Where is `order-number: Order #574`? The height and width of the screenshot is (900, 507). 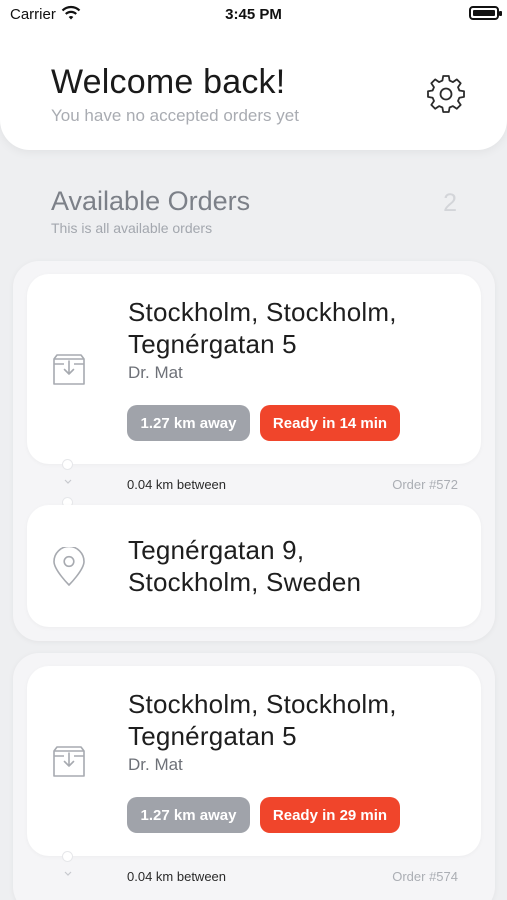 order-number: Order #574 is located at coordinates (425, 876).